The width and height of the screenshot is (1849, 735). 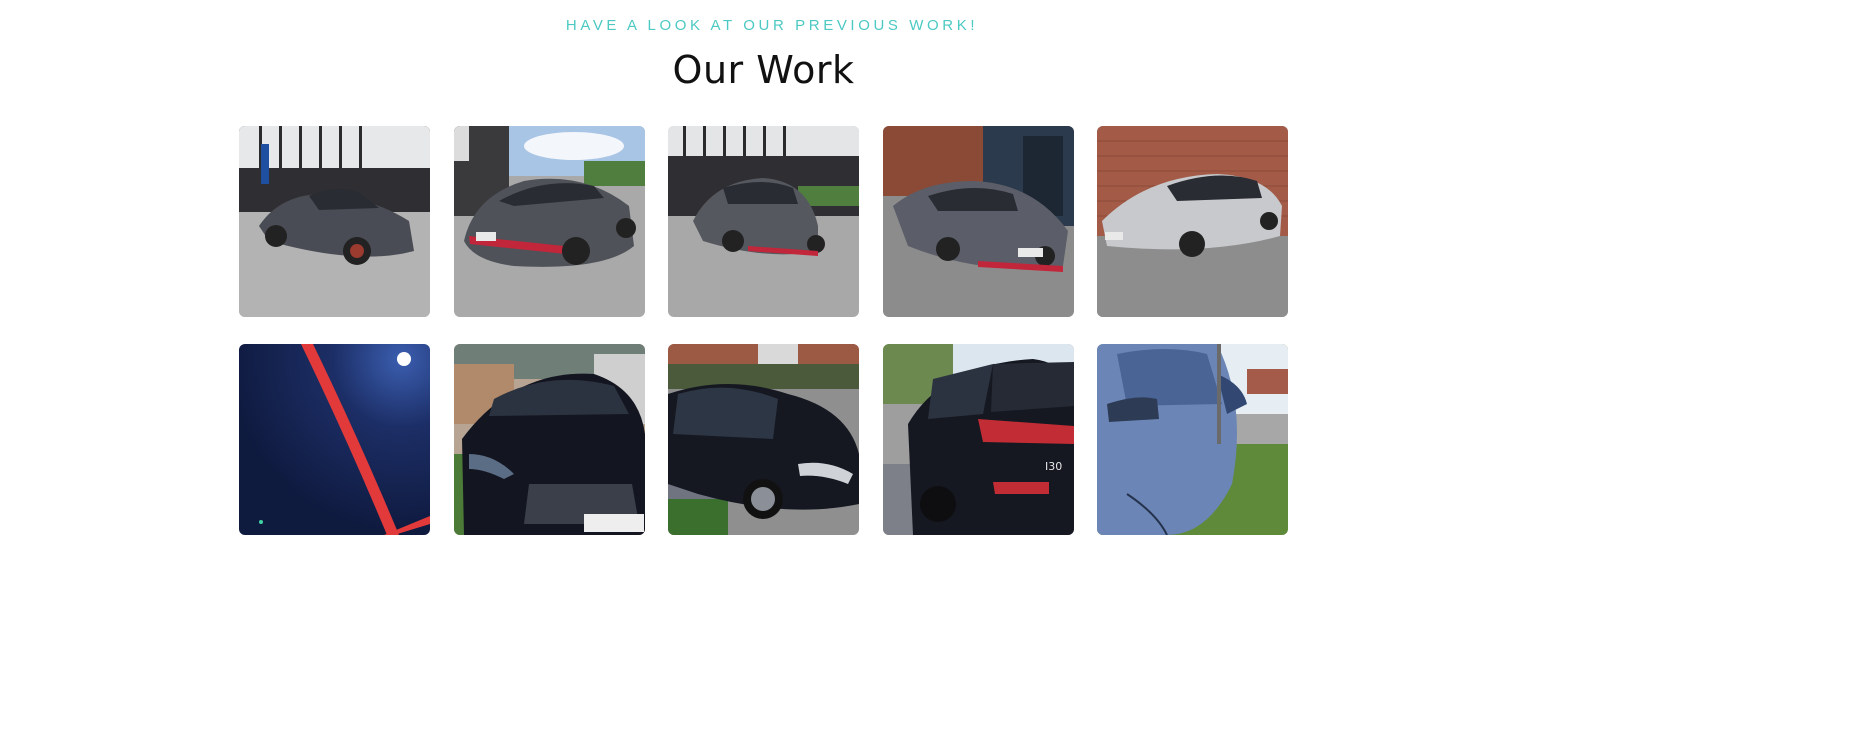 What do you see at coordinates (763, 70) in the screenshot?
I see `section-title: Our Work` at bounding box center [763, 70].